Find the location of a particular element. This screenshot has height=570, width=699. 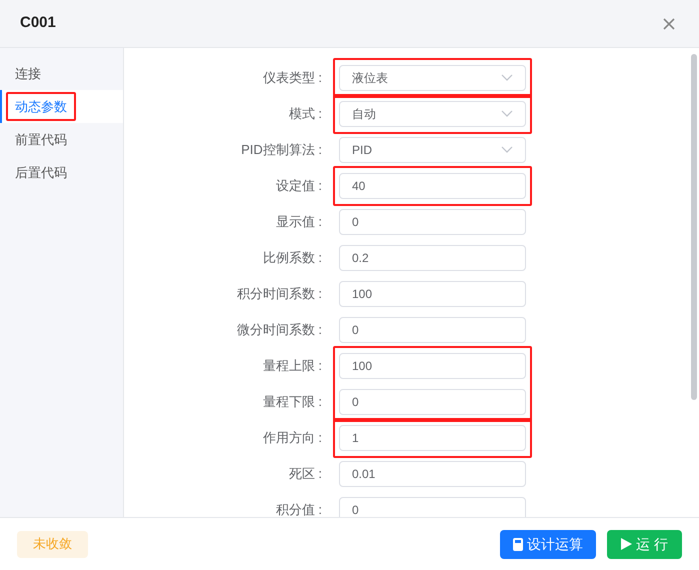

design-button: 设计运算 is located at coordinates (548, 544).